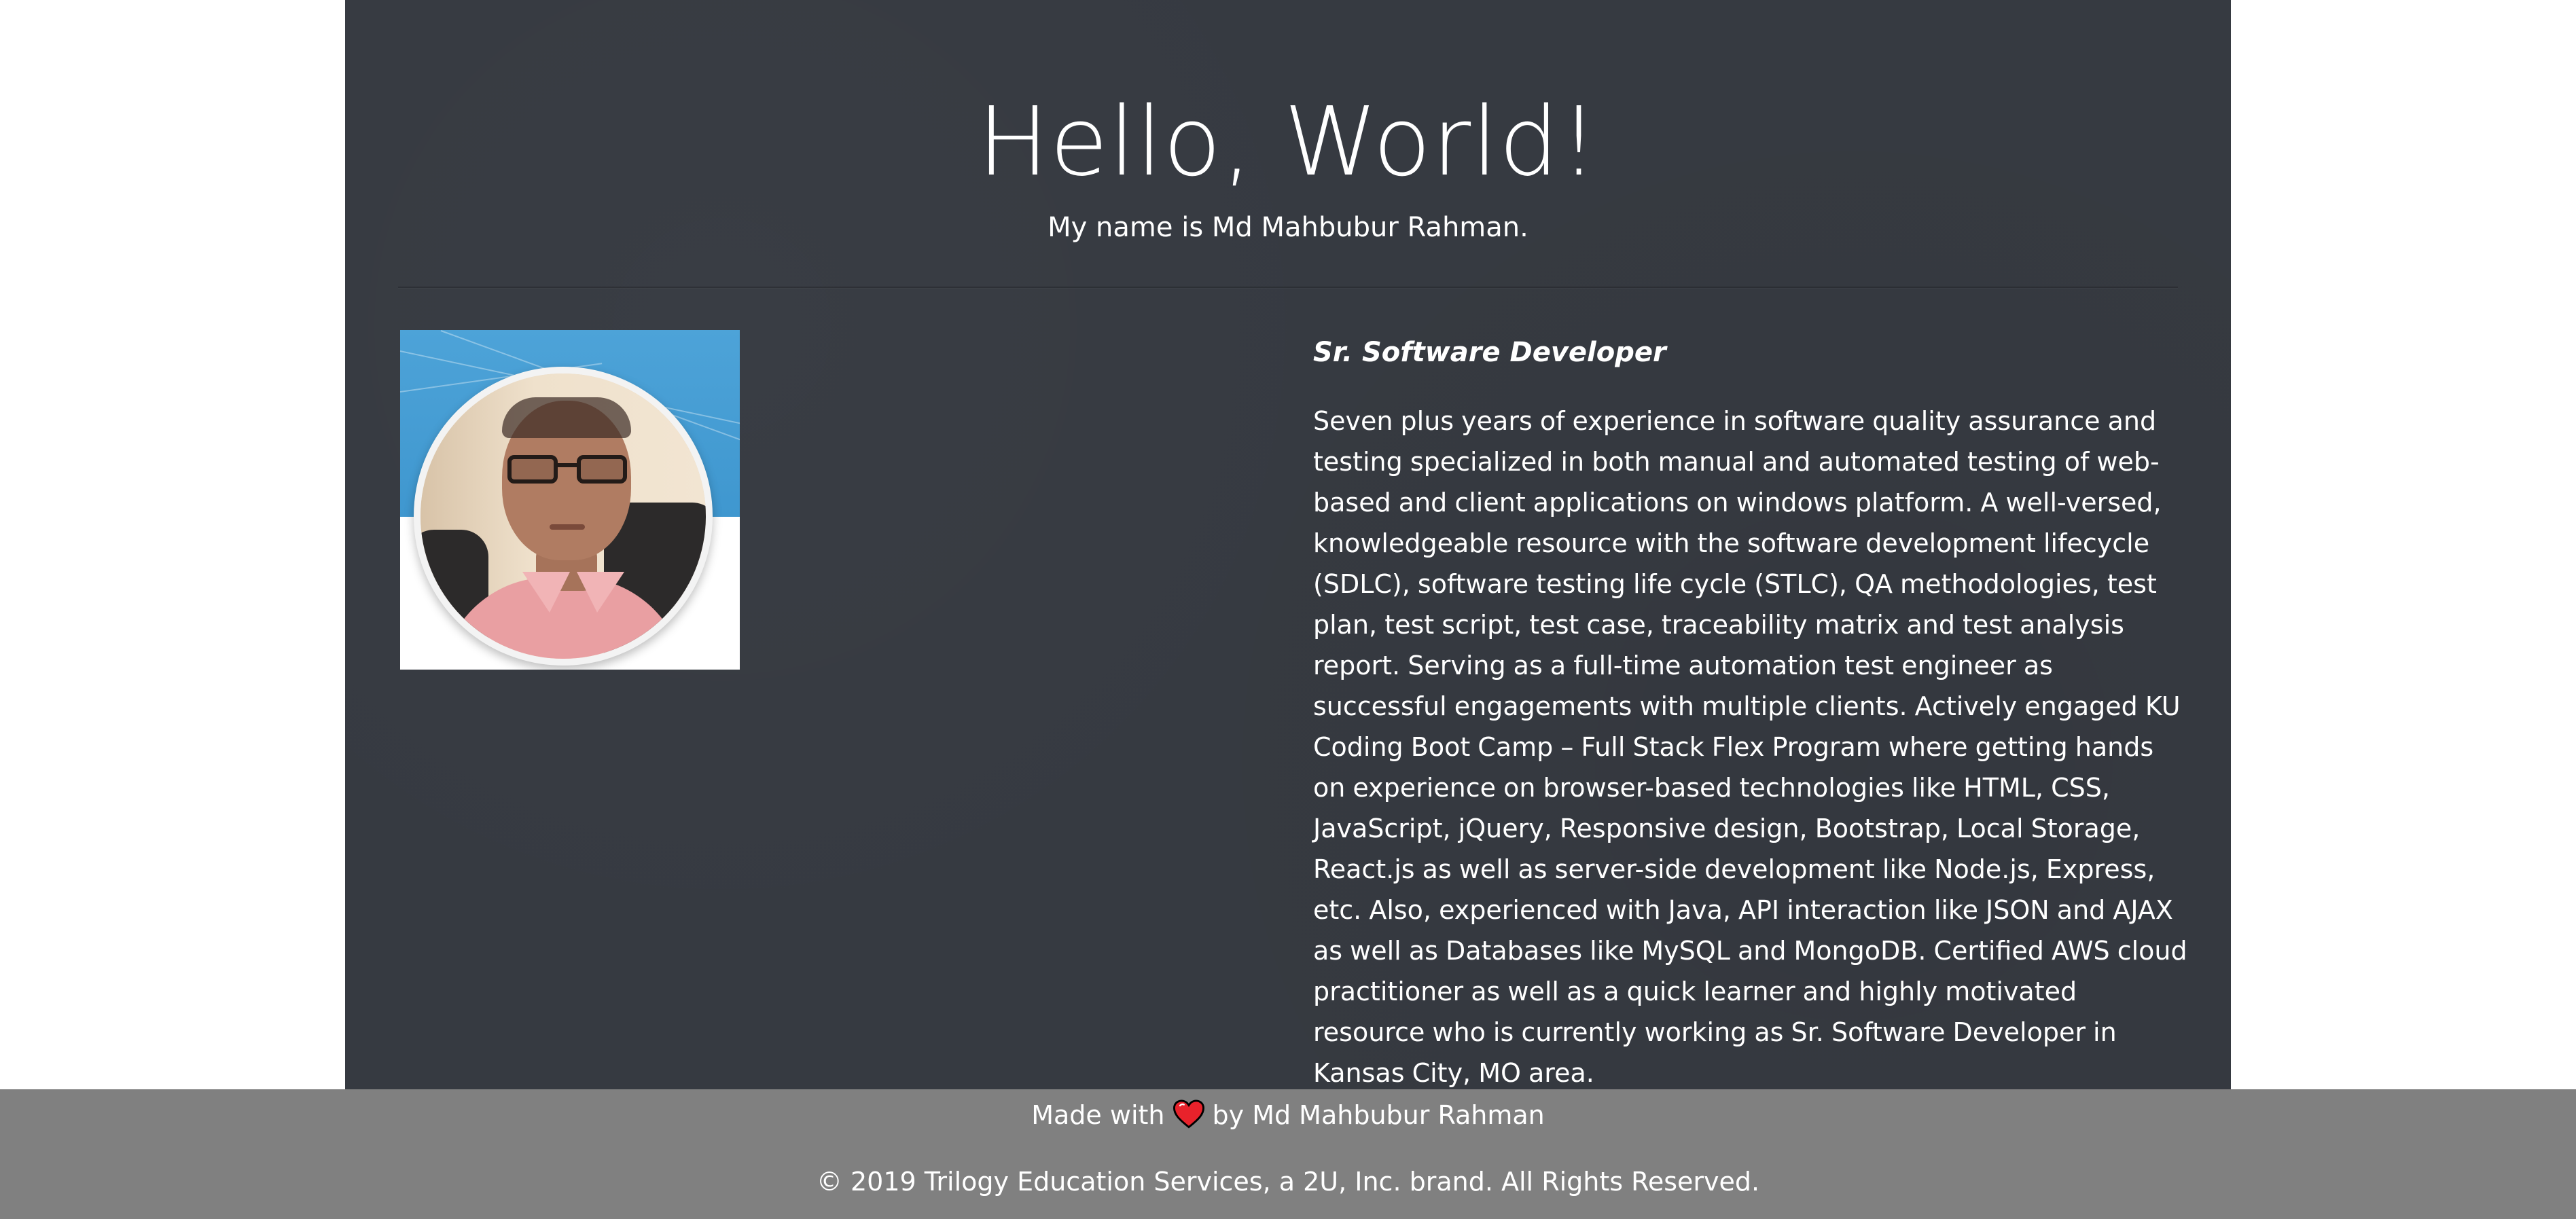  I want to click on avatar, so click(563, 516).